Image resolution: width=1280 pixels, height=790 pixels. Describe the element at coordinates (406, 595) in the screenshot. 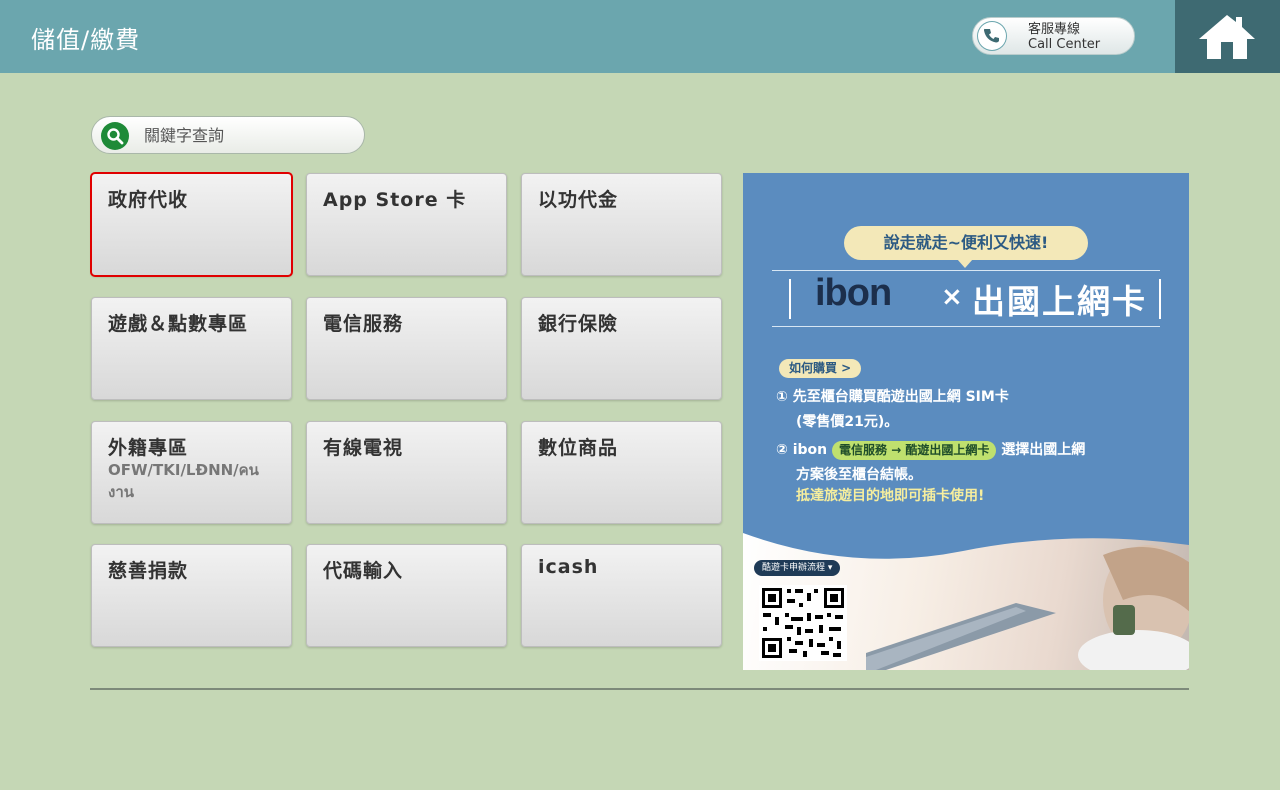

I see `tile-code-input: 代碼輸入` at that location.